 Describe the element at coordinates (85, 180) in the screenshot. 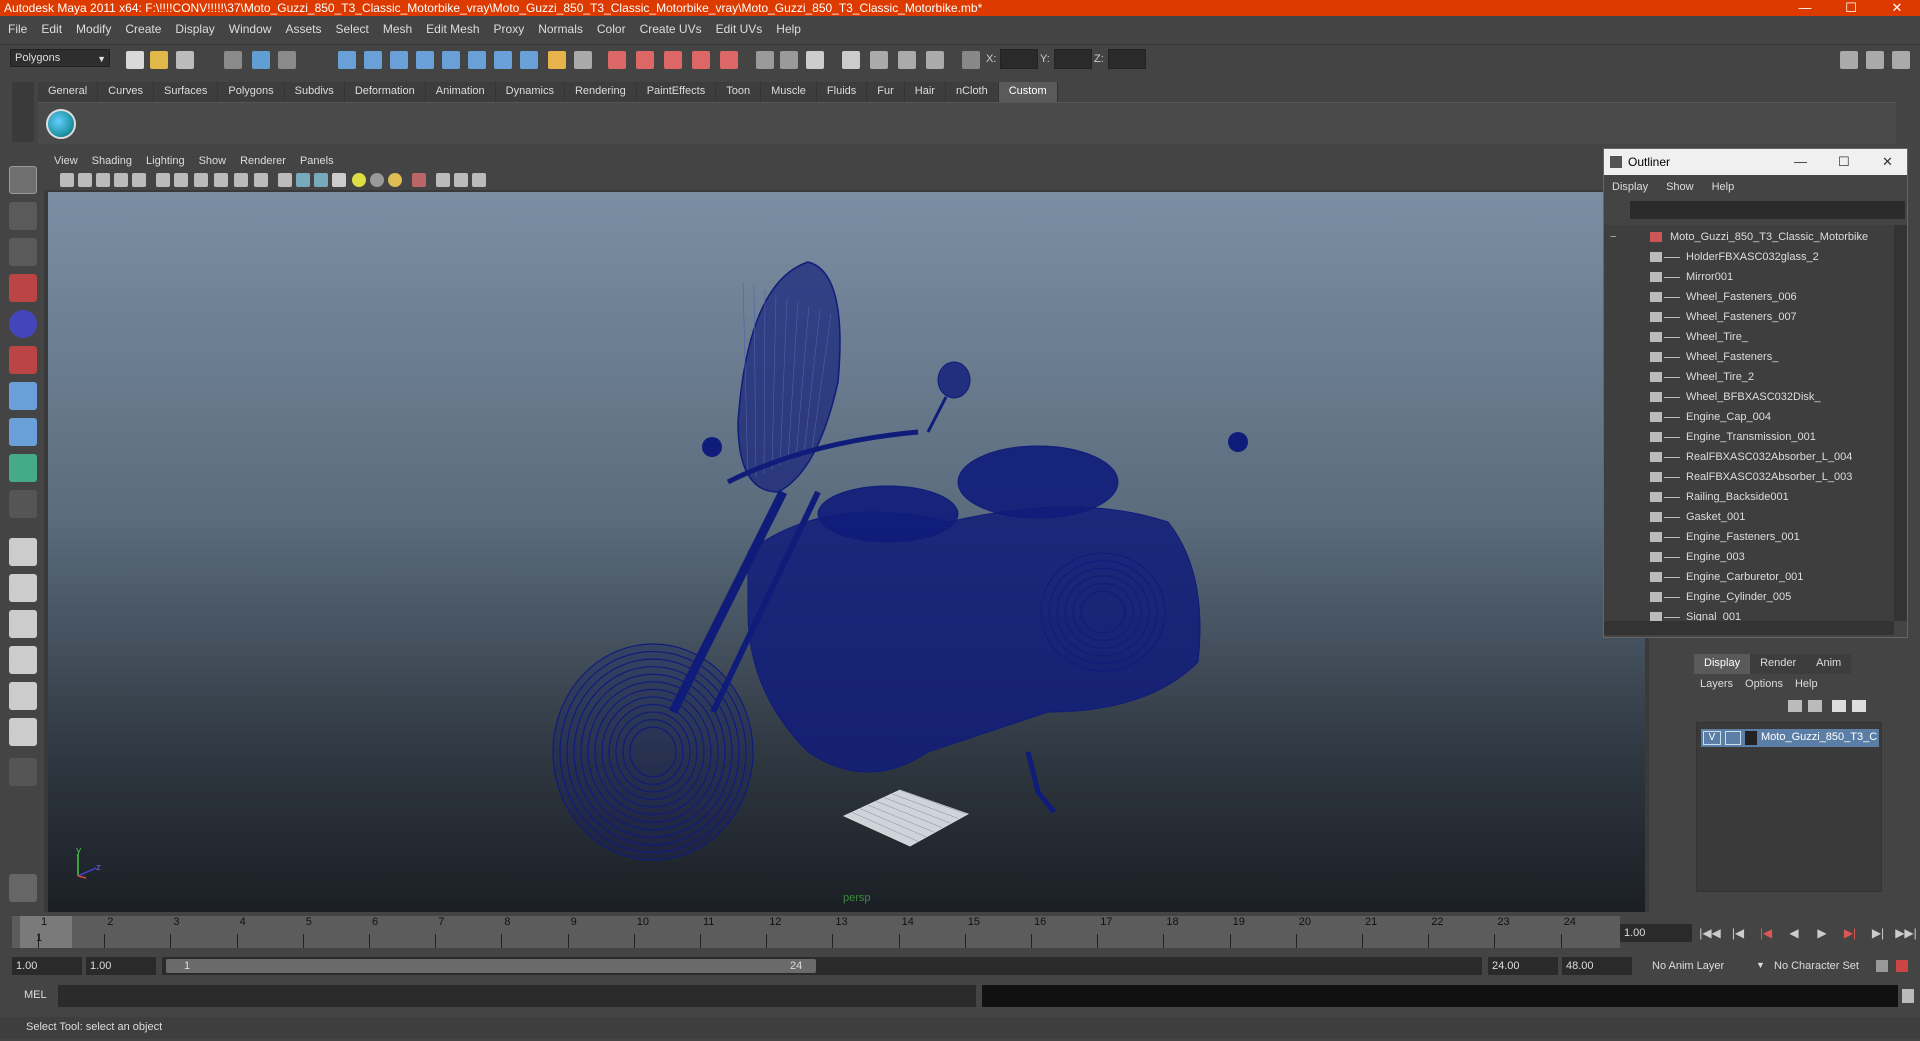

I see `camera-attributes-icon` at that location.